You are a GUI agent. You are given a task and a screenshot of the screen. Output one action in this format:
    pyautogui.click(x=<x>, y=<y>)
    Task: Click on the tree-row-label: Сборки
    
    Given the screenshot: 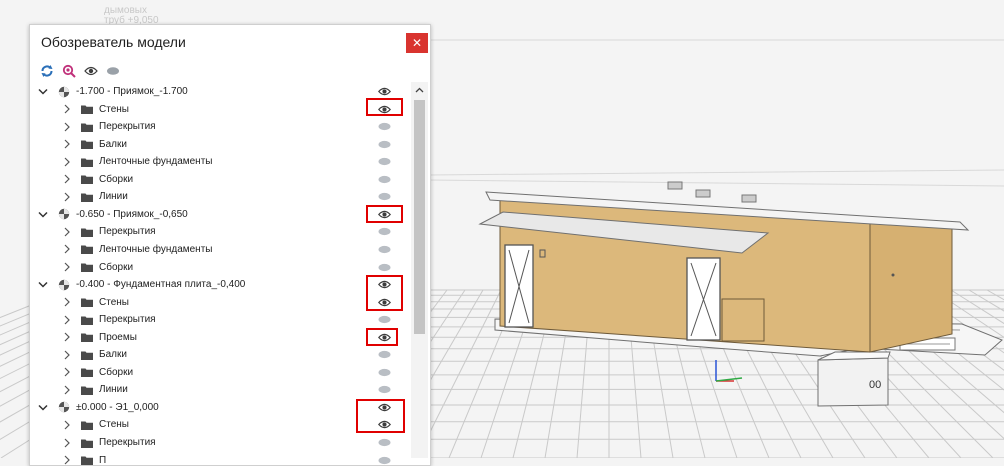 What is the action you would take?
    pyautogui.click(x=116, y=372)
    